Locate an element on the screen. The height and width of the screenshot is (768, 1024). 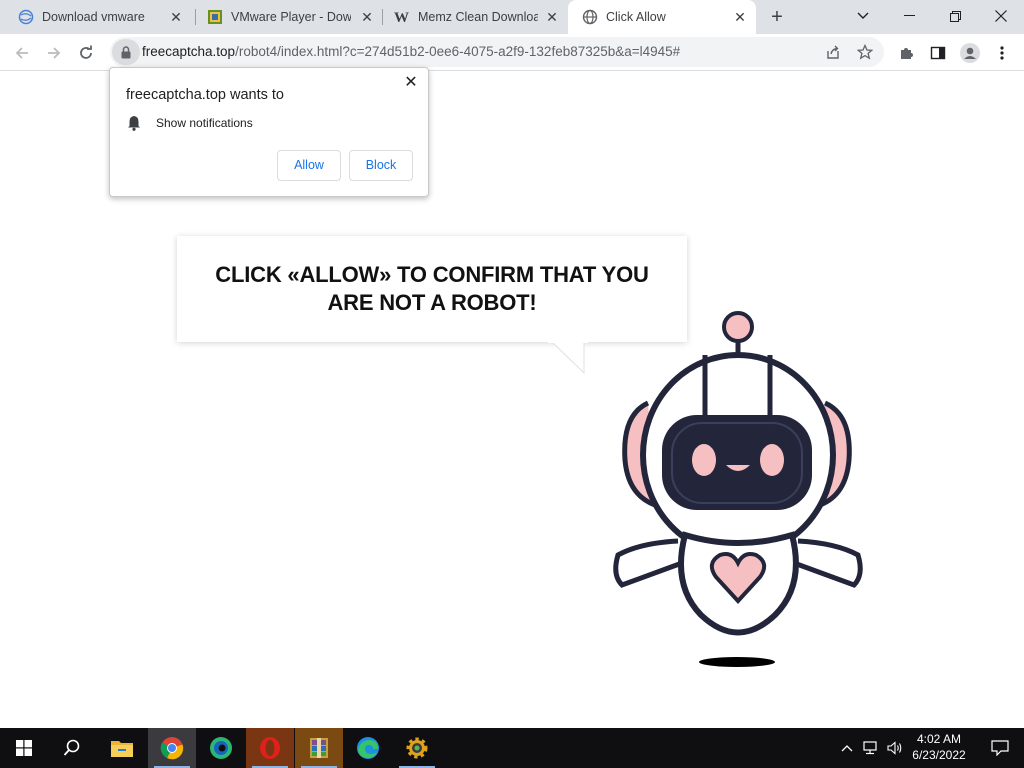
opera-icon is located at coordinates (270, 748).